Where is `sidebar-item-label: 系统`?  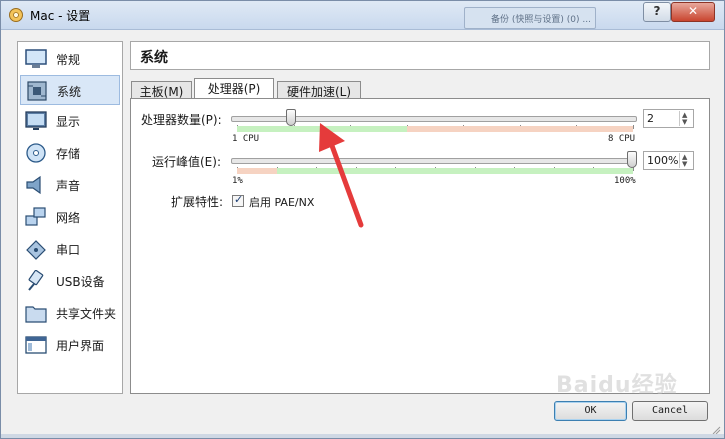
sidebar-item-label: 系统 is located at coordinates (69, 92).